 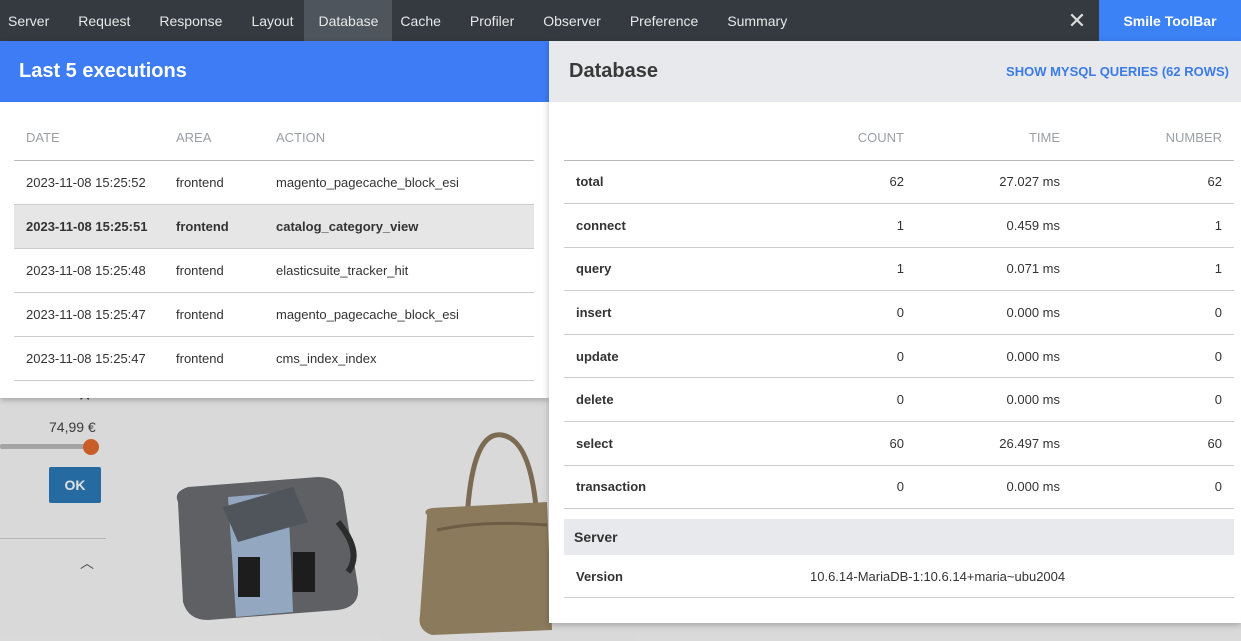 I want to click on executions-title: Last 5 executions, so click(x=274, y=71).